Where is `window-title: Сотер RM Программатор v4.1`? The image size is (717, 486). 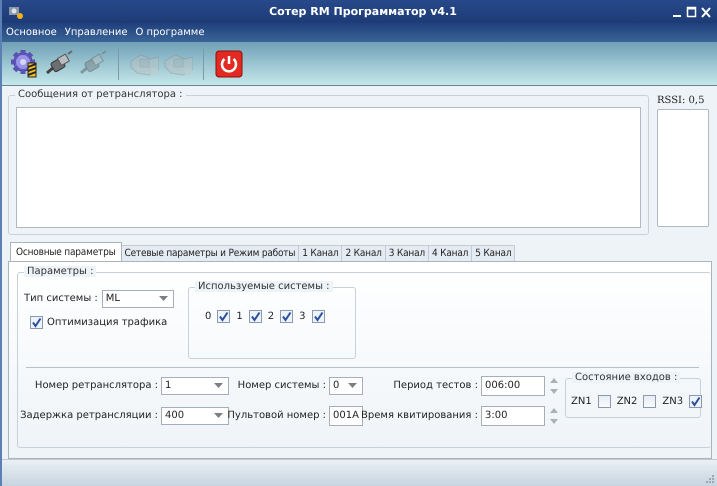
window-title: Сотер RM Программатор v4.1 is located at coordinates (363, 11).